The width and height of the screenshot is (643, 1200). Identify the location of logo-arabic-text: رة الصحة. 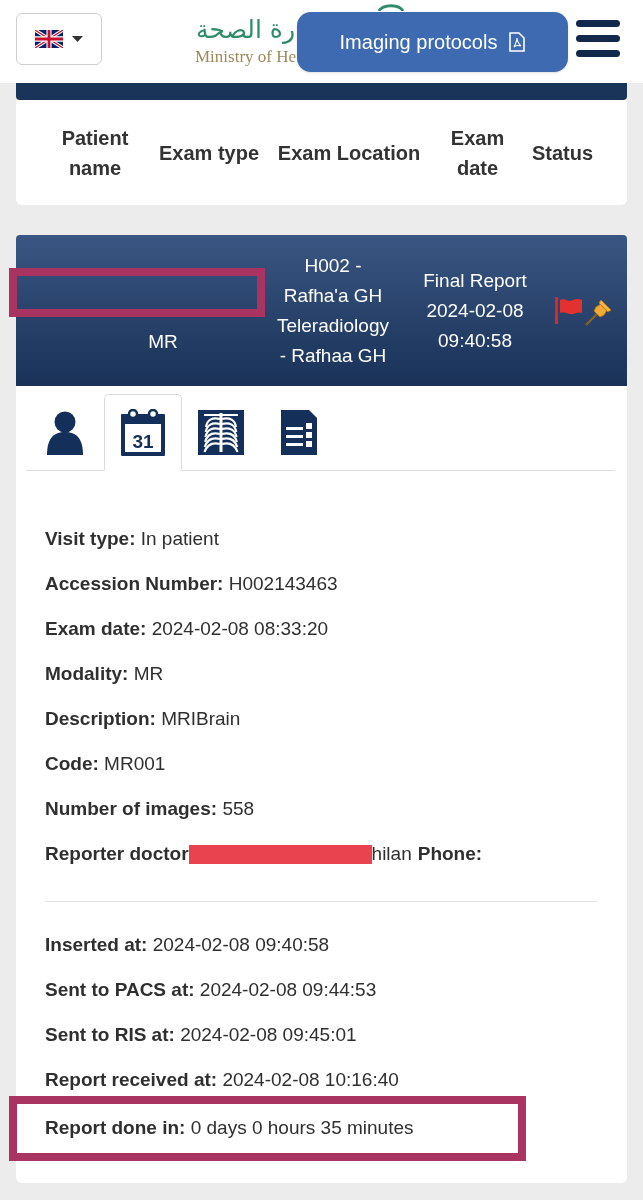
(245, 30).